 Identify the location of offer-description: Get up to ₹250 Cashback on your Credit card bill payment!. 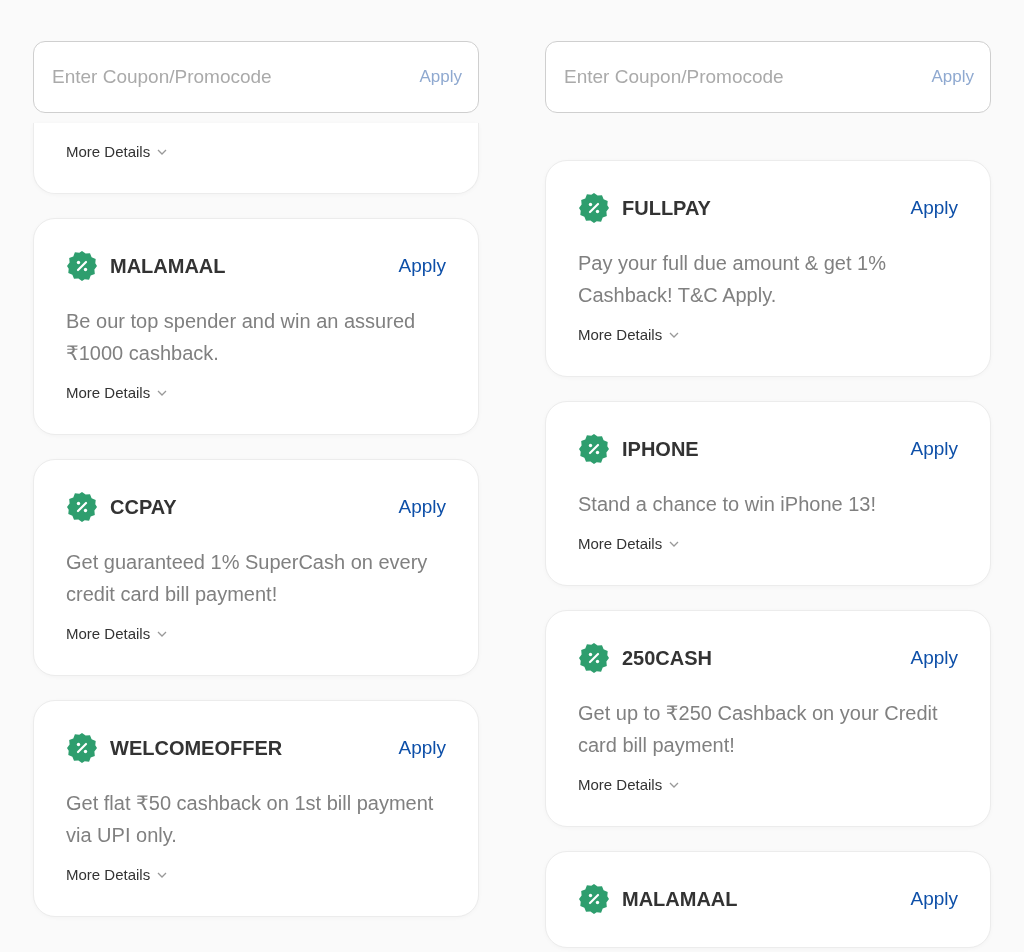
(758, 729).